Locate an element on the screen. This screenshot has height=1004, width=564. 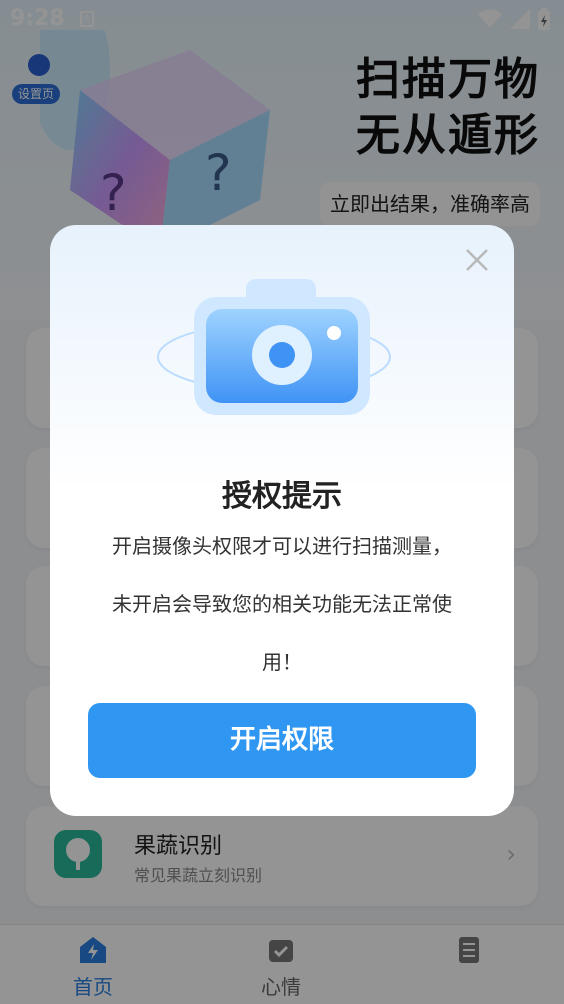
dialog-message-line3: 用！ is located at coordinates (282, 662).